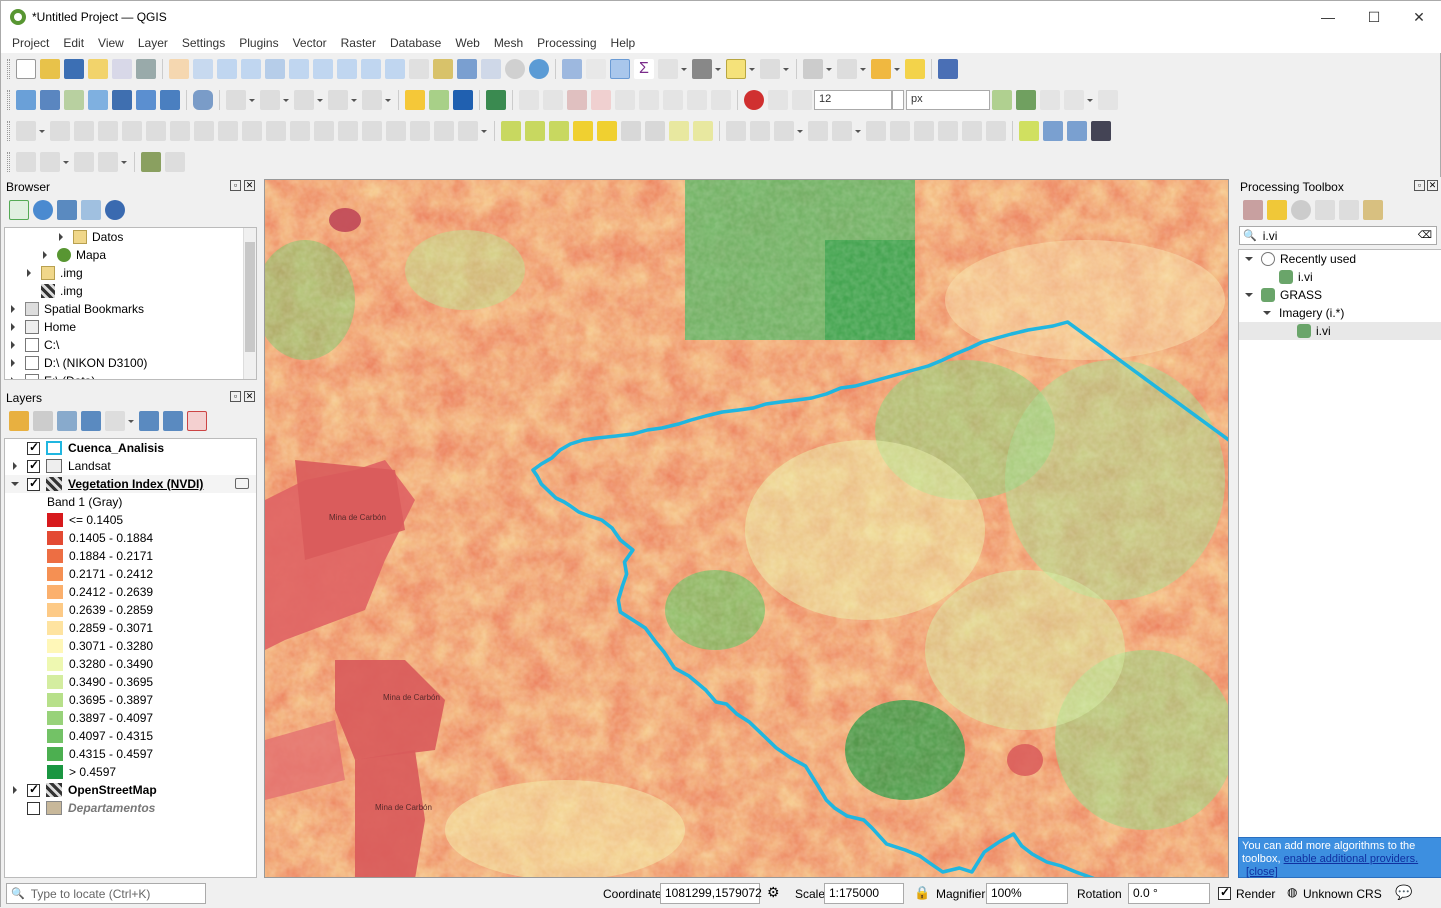 Image resolution: width=1441 pixels, height=908 pixels. What do you see at coordinates (204, 130) in the screenshot?
I see `add-ring-icon` at bounding box center [204, 130].